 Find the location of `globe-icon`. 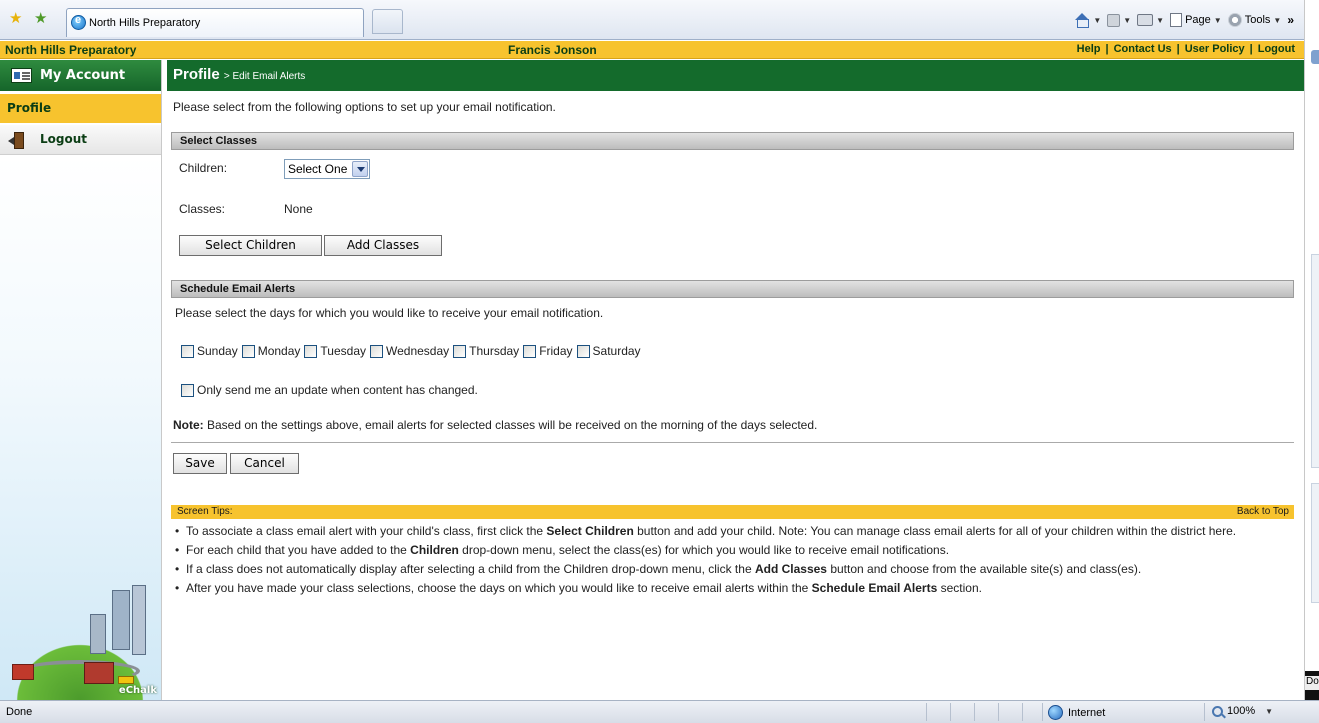

globe-icon is located at coordinates (1055, 712).